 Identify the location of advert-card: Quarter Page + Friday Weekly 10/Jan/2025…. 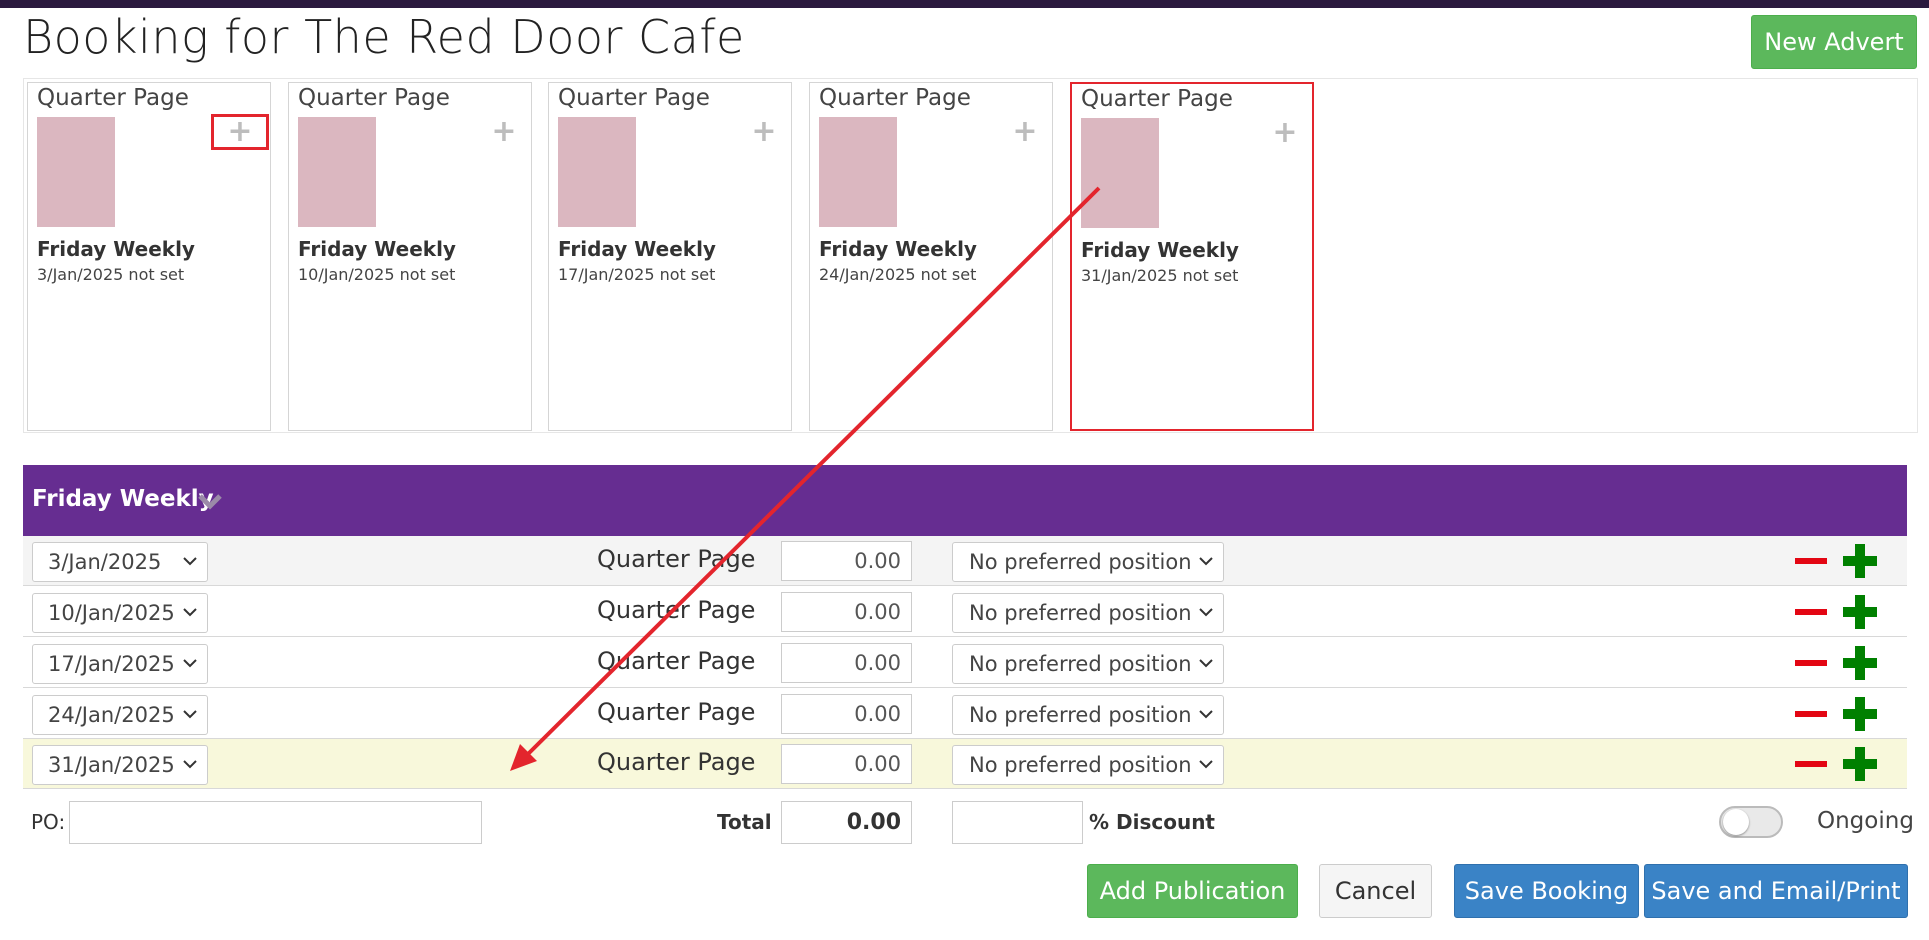
(410, 256).